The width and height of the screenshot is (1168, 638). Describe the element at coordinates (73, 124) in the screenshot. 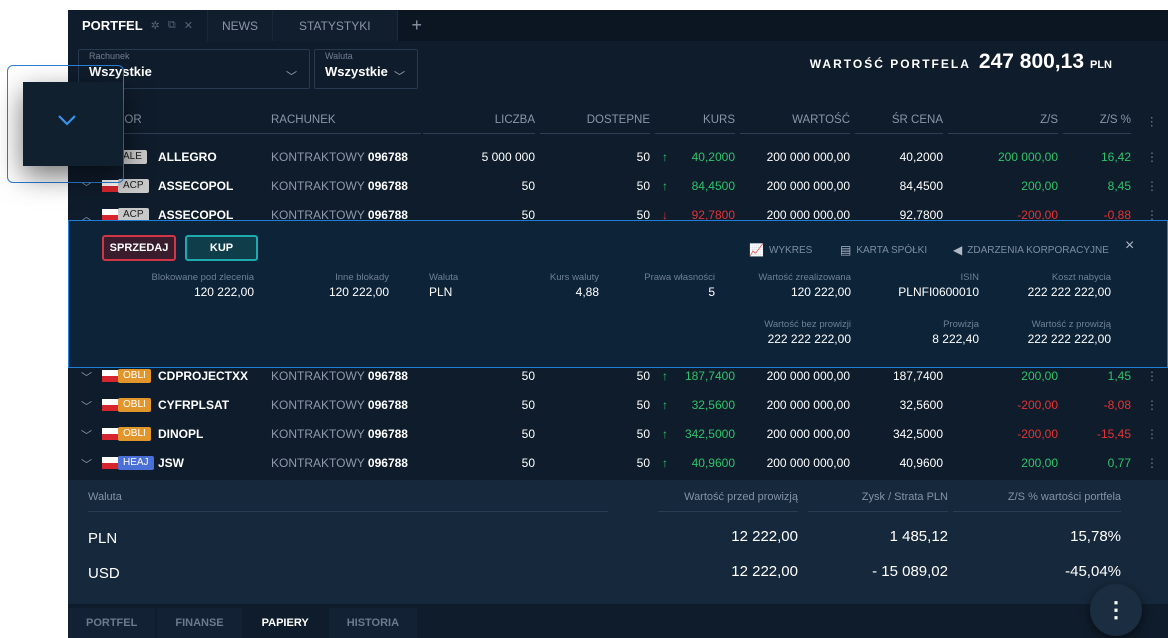

I see `expand-row-button` at that location.